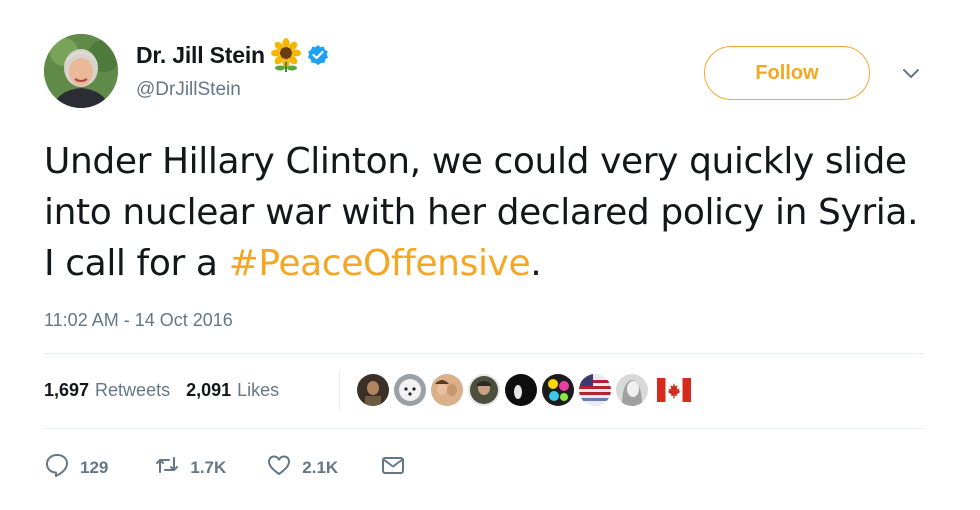  What do you see at coordinates (339, 390) in the screenshot?
I see `stats-separator` at bounding box center [339, 390].